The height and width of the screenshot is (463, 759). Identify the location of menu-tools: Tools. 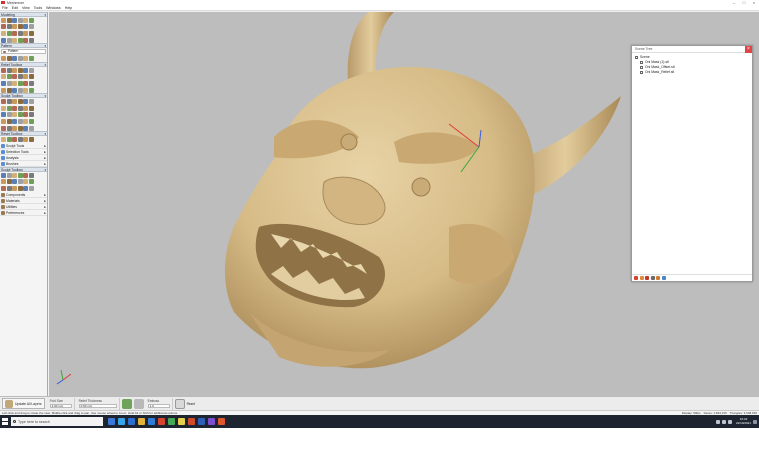
(38, 8).